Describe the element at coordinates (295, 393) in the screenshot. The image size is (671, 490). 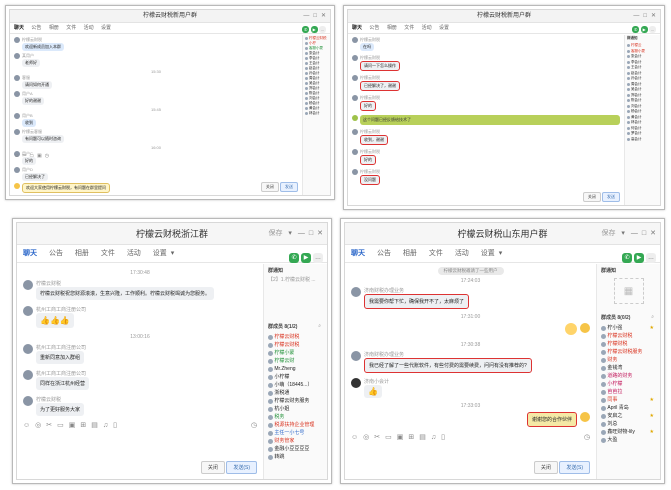
I see `member-item: 浙税通` at that location.